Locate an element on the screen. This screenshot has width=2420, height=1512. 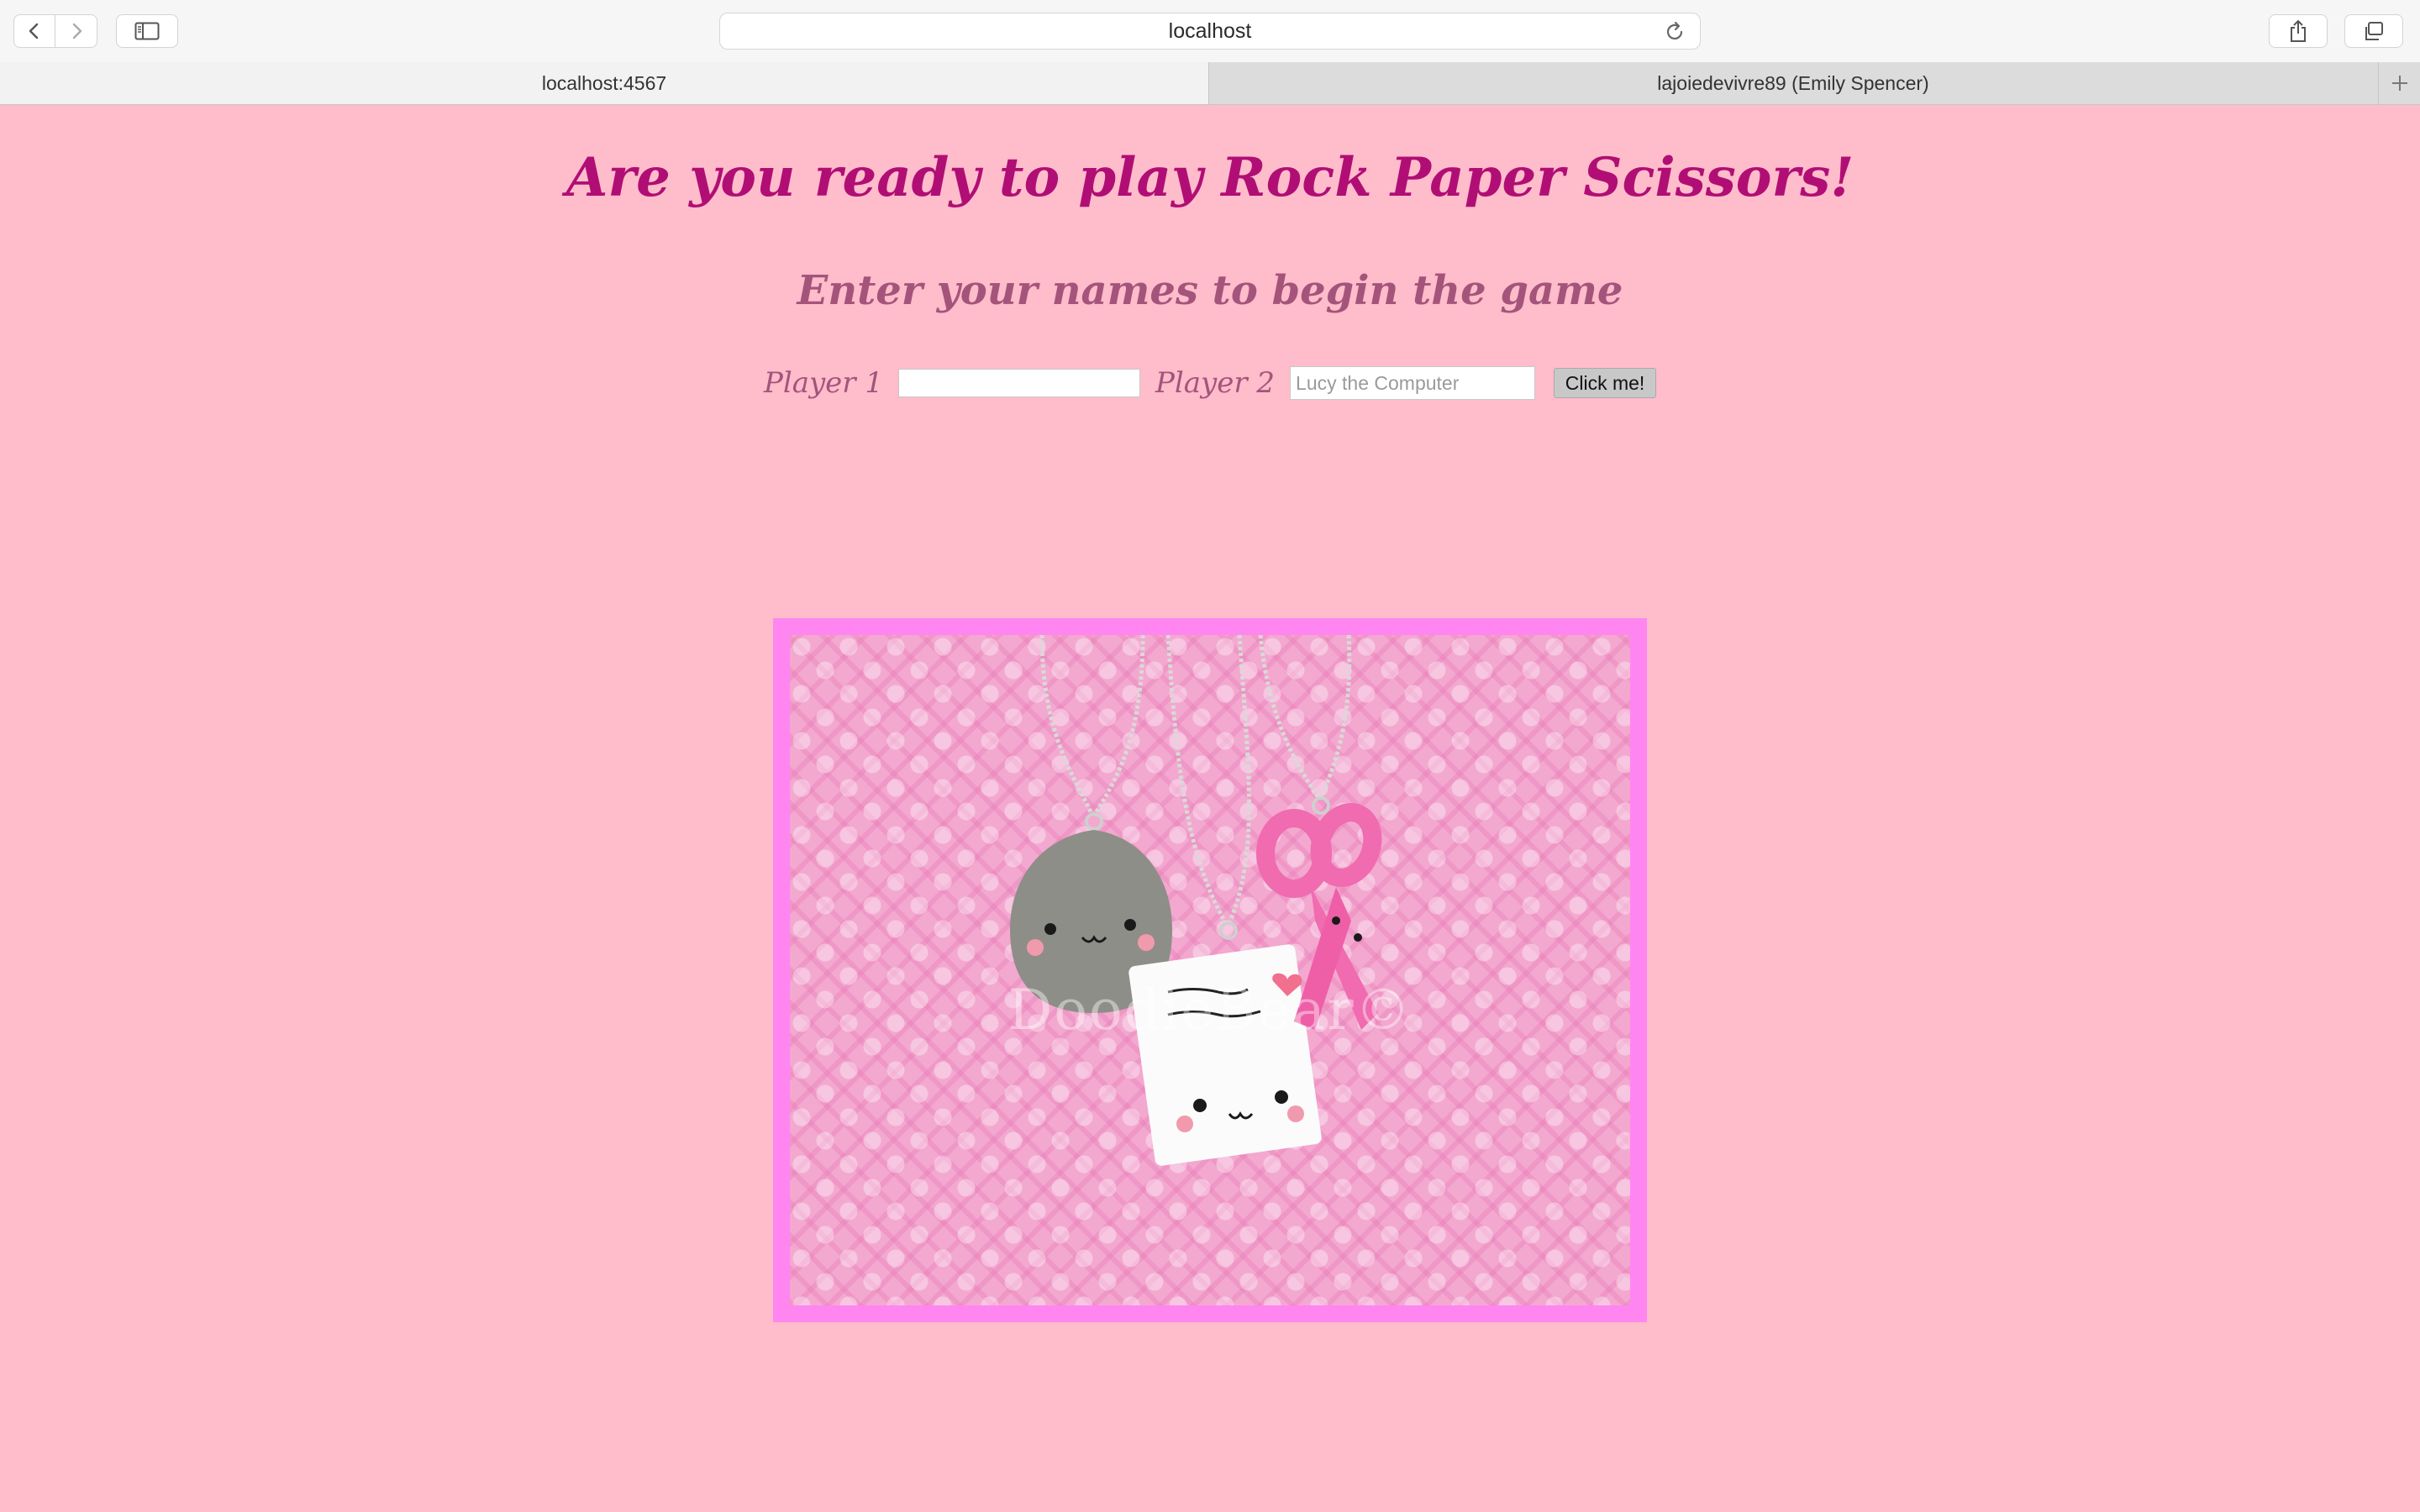
share-icon is located at coordinates (2298, 30).